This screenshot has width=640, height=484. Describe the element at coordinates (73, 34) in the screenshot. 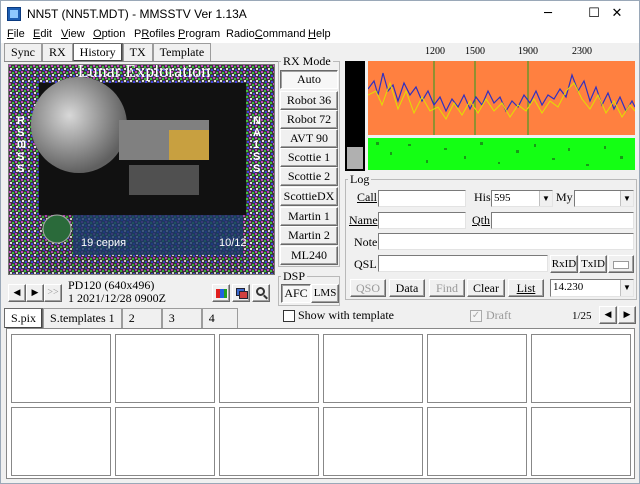

I see `menu-view: View` at that location.